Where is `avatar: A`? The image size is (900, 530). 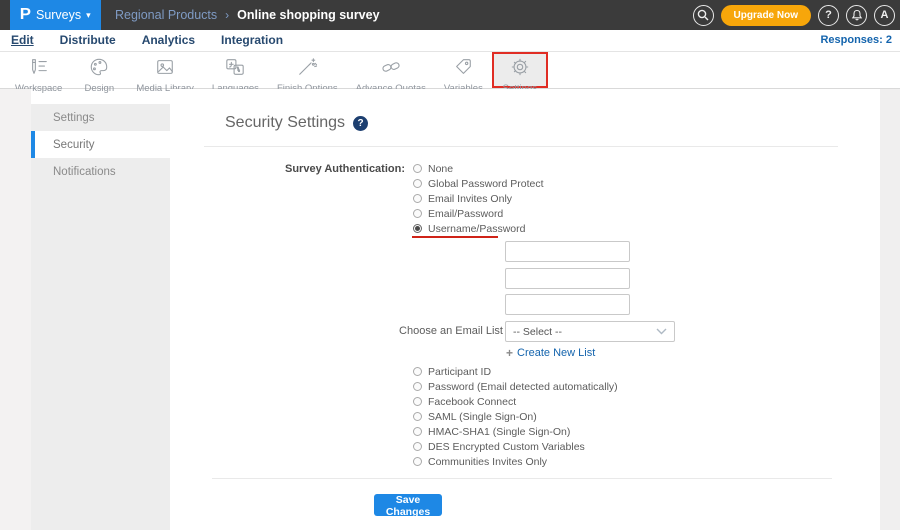 avatar: A is located at coordinates (884, 15).